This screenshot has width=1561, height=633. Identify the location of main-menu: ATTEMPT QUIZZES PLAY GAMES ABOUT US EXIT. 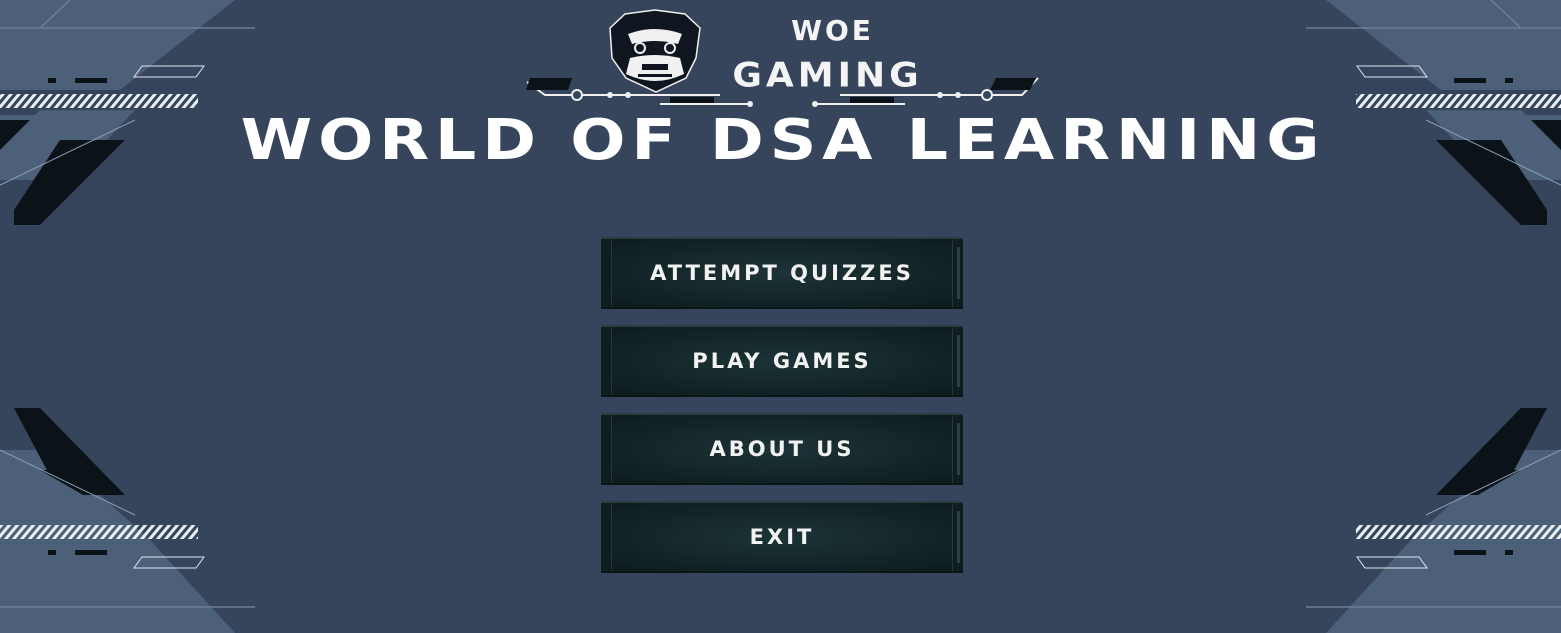
(782, 413).